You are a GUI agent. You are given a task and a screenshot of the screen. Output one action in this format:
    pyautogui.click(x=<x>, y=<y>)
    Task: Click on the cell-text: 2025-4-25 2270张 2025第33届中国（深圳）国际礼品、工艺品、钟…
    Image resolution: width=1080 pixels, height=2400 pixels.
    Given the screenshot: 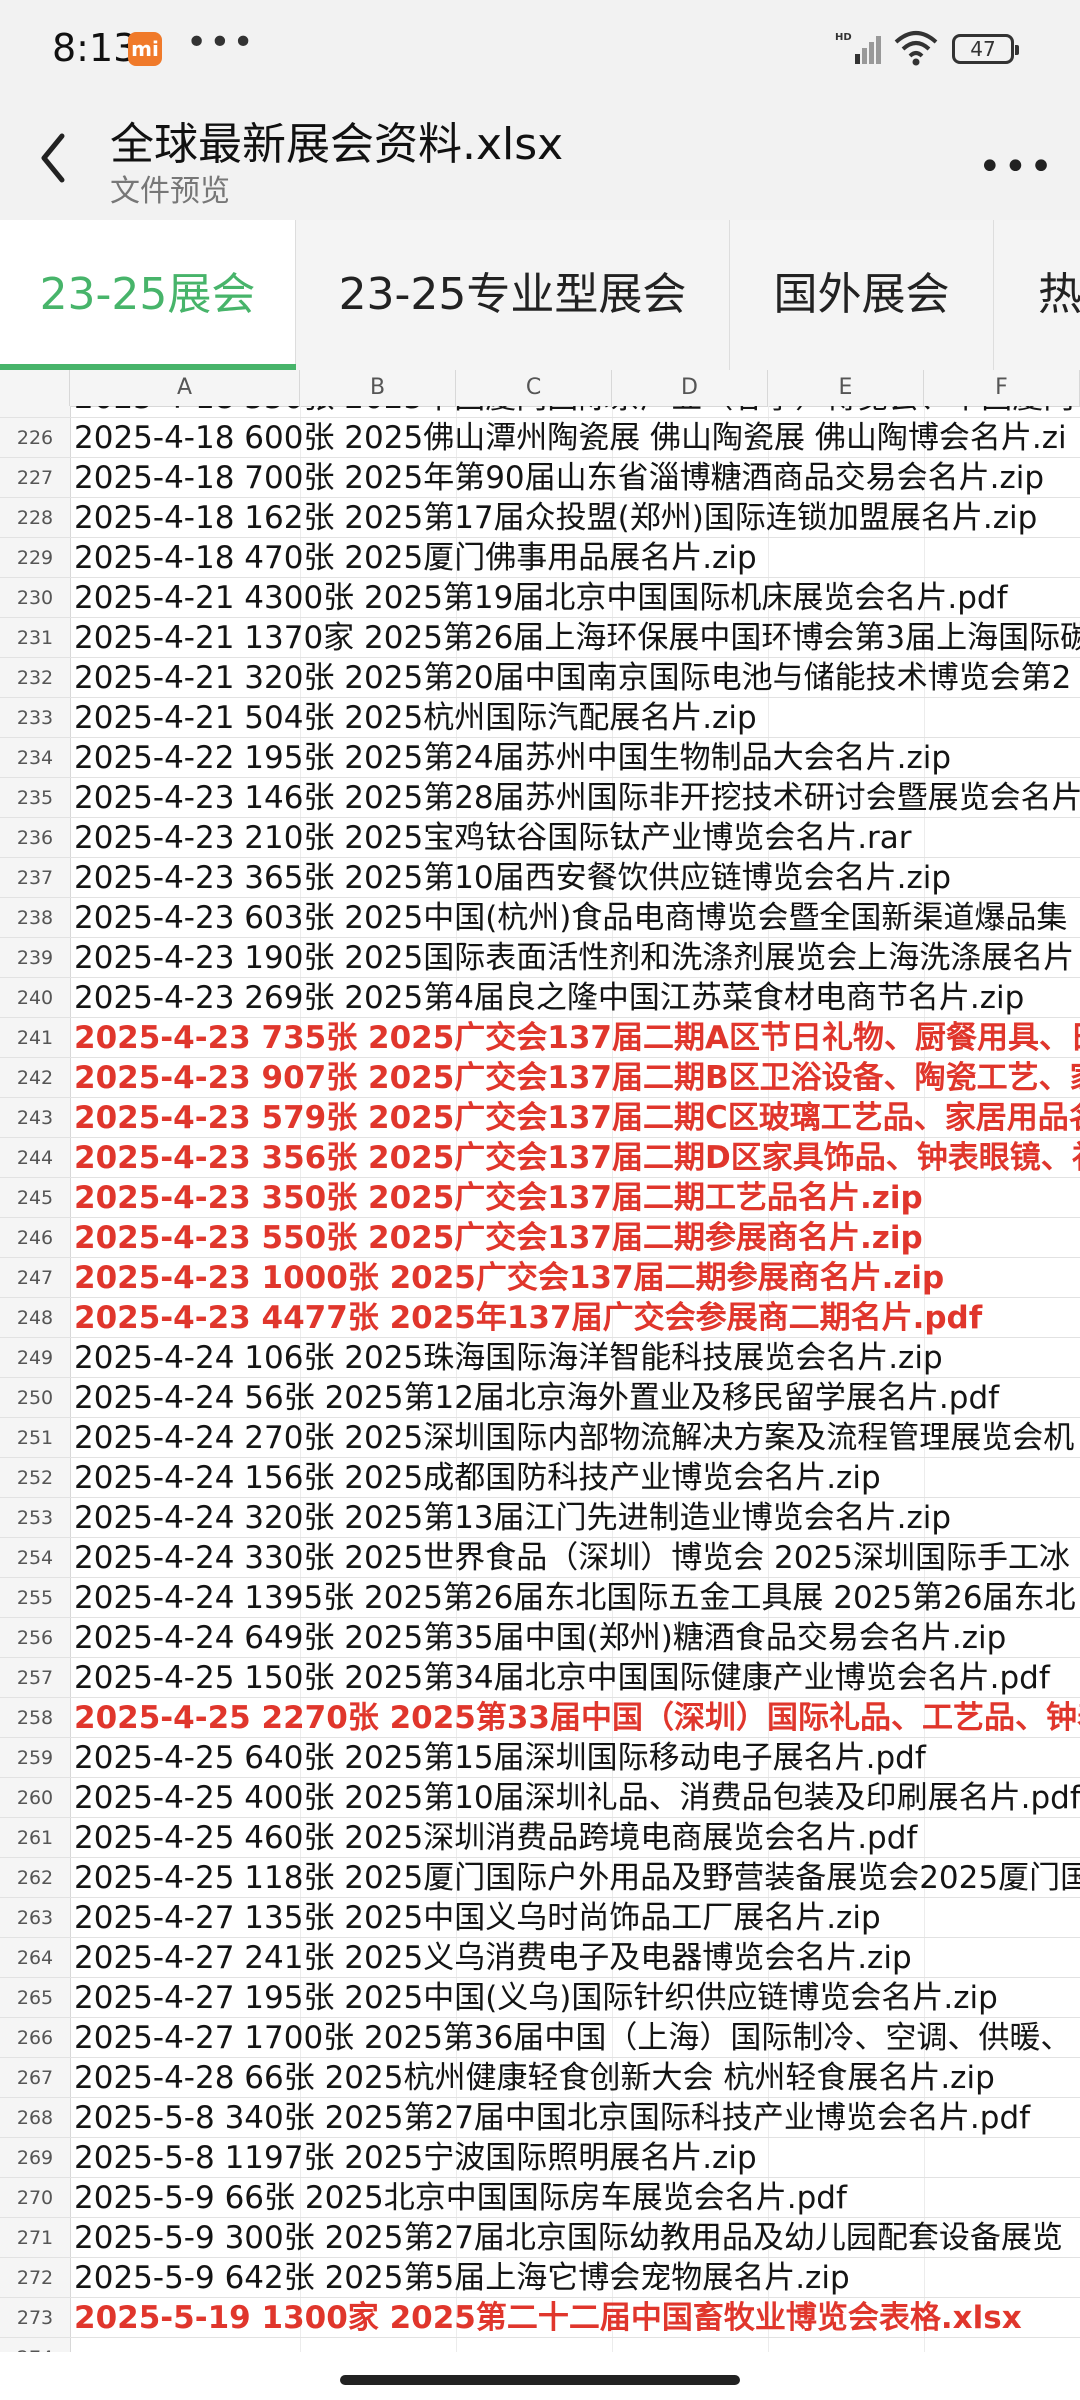 What is the action you would take?
    pyautogui.click(x=577, y=1718)
    